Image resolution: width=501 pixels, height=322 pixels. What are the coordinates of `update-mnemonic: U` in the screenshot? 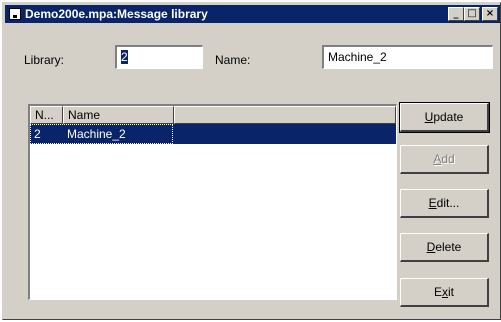 It's located at (429, 117).